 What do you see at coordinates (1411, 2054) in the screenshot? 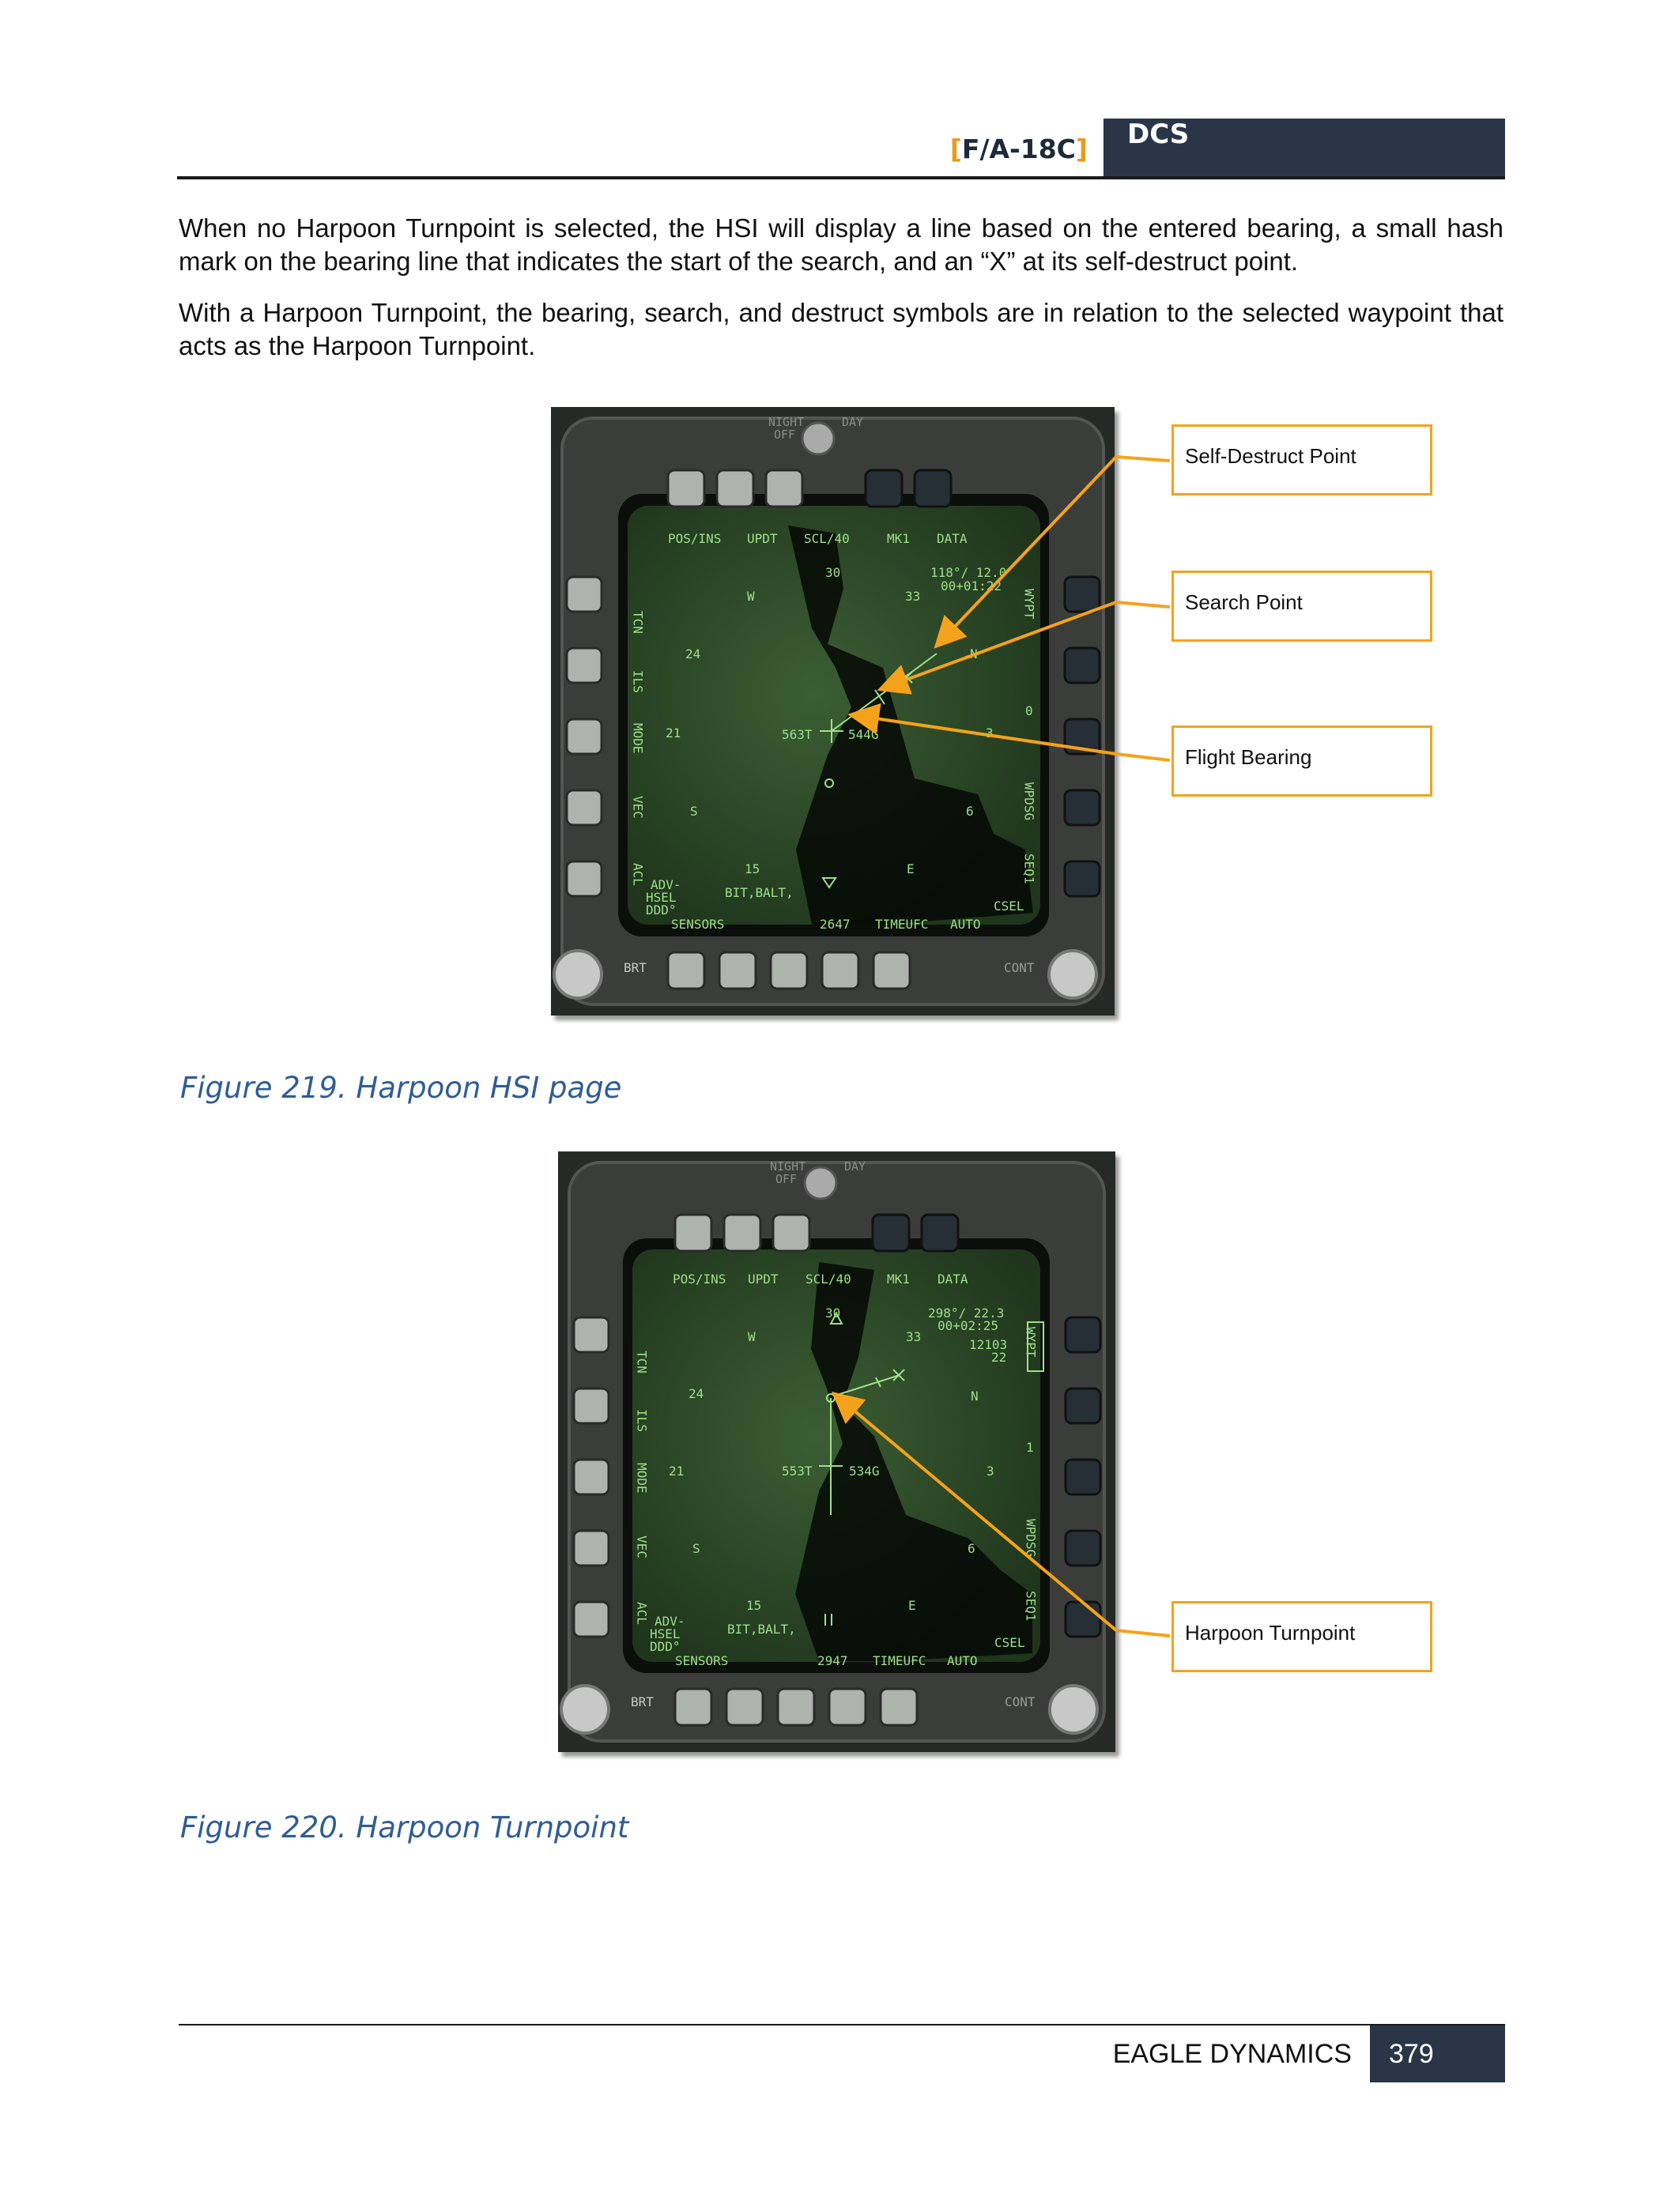
I see `page-number: 379` at bounding box center [1411, 2054].